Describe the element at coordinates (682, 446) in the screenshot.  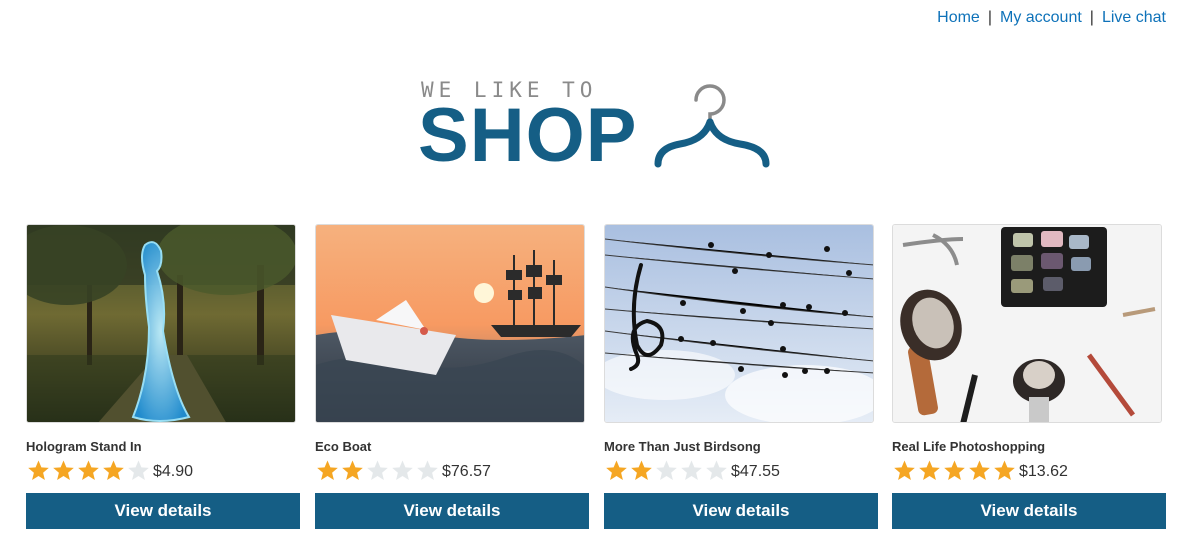
I see `product-name: More Than Just Birdsong` at that location.